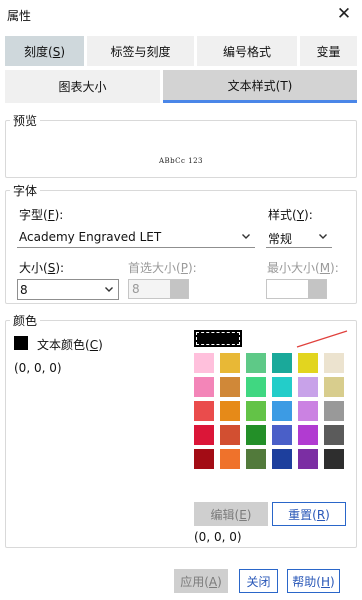  What do you see at coordinates (38, 368) in the screenshot?
I see `text-color-value: (0, 0, 0)` at bounding box center [38, 368].